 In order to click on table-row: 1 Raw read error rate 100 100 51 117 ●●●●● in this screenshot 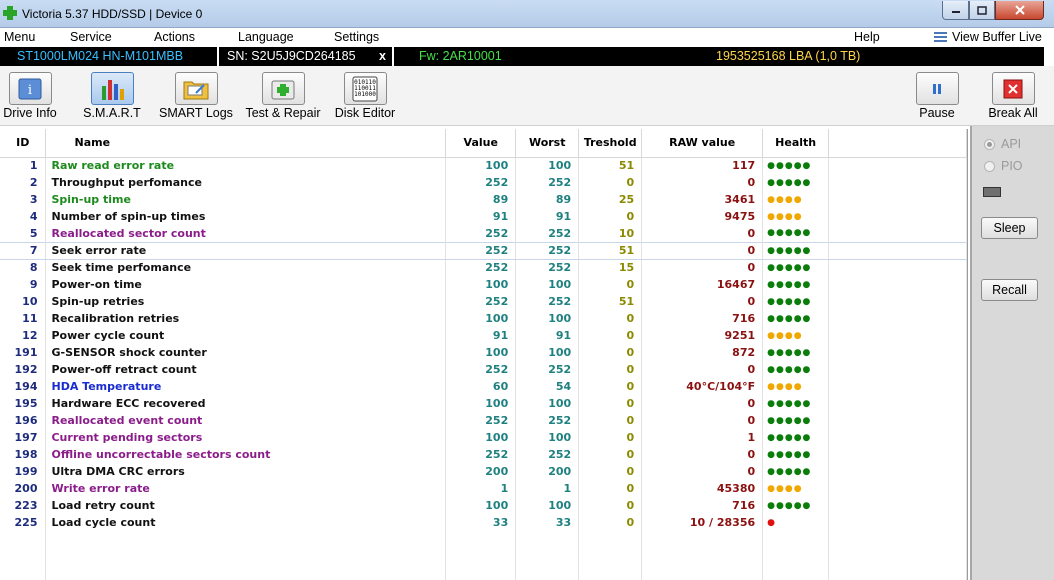, I will do `click(483, 165)`.